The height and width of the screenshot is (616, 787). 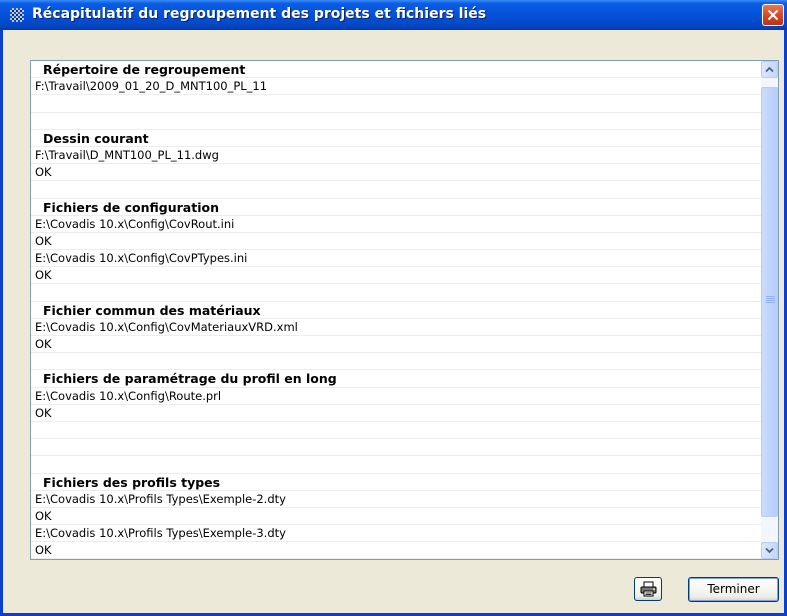 What do you see at coordinates (648, 589) in the screenshot?
I see `print-button` at bounding box center [648, 589].